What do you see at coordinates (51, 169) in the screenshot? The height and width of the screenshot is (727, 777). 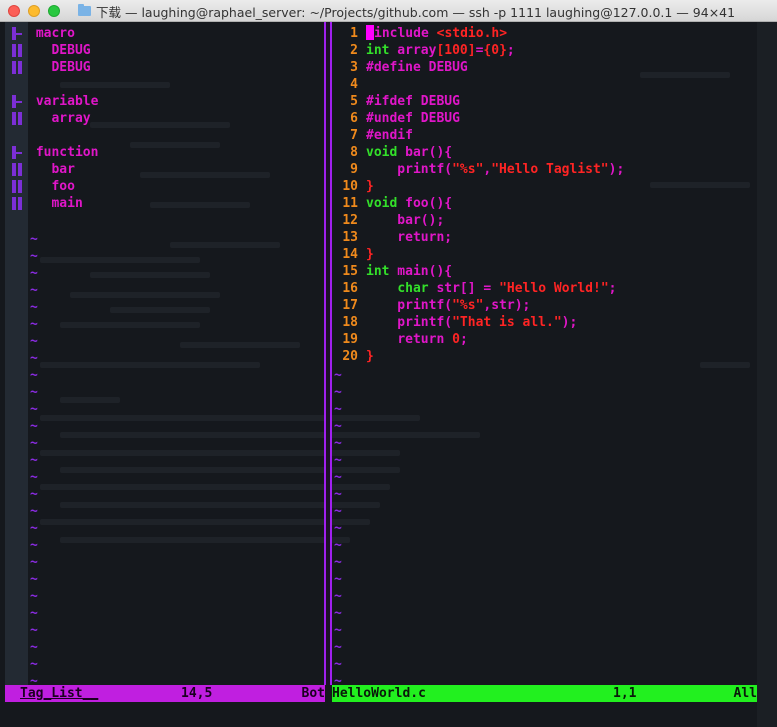 I see `taglist-entry: bar` at bounding box center [51, 169].